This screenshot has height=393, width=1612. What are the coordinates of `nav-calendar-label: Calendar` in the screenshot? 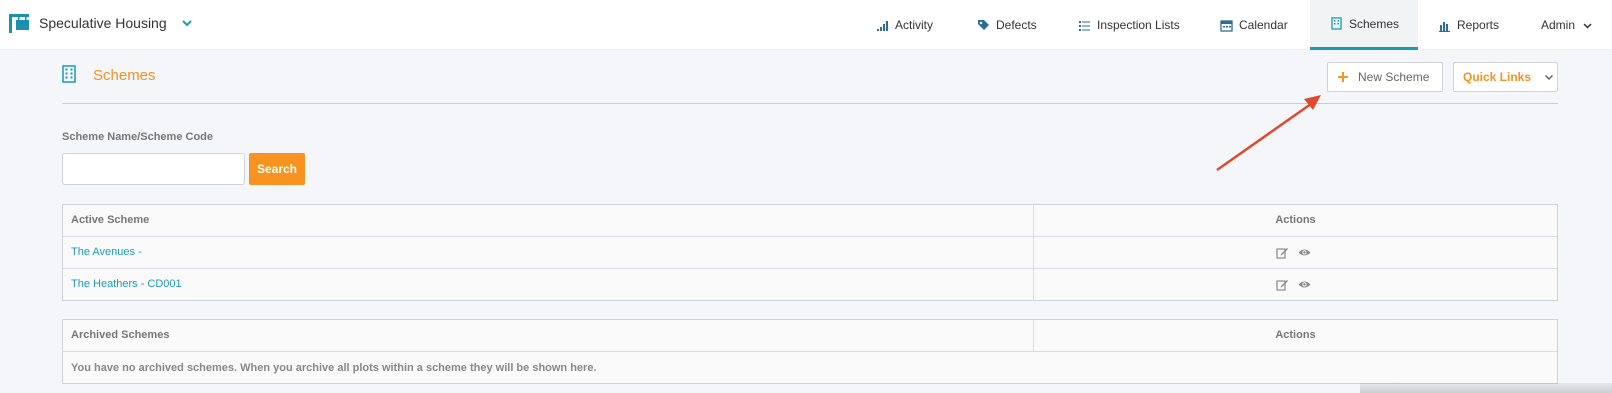 It's located at (1263, 25).